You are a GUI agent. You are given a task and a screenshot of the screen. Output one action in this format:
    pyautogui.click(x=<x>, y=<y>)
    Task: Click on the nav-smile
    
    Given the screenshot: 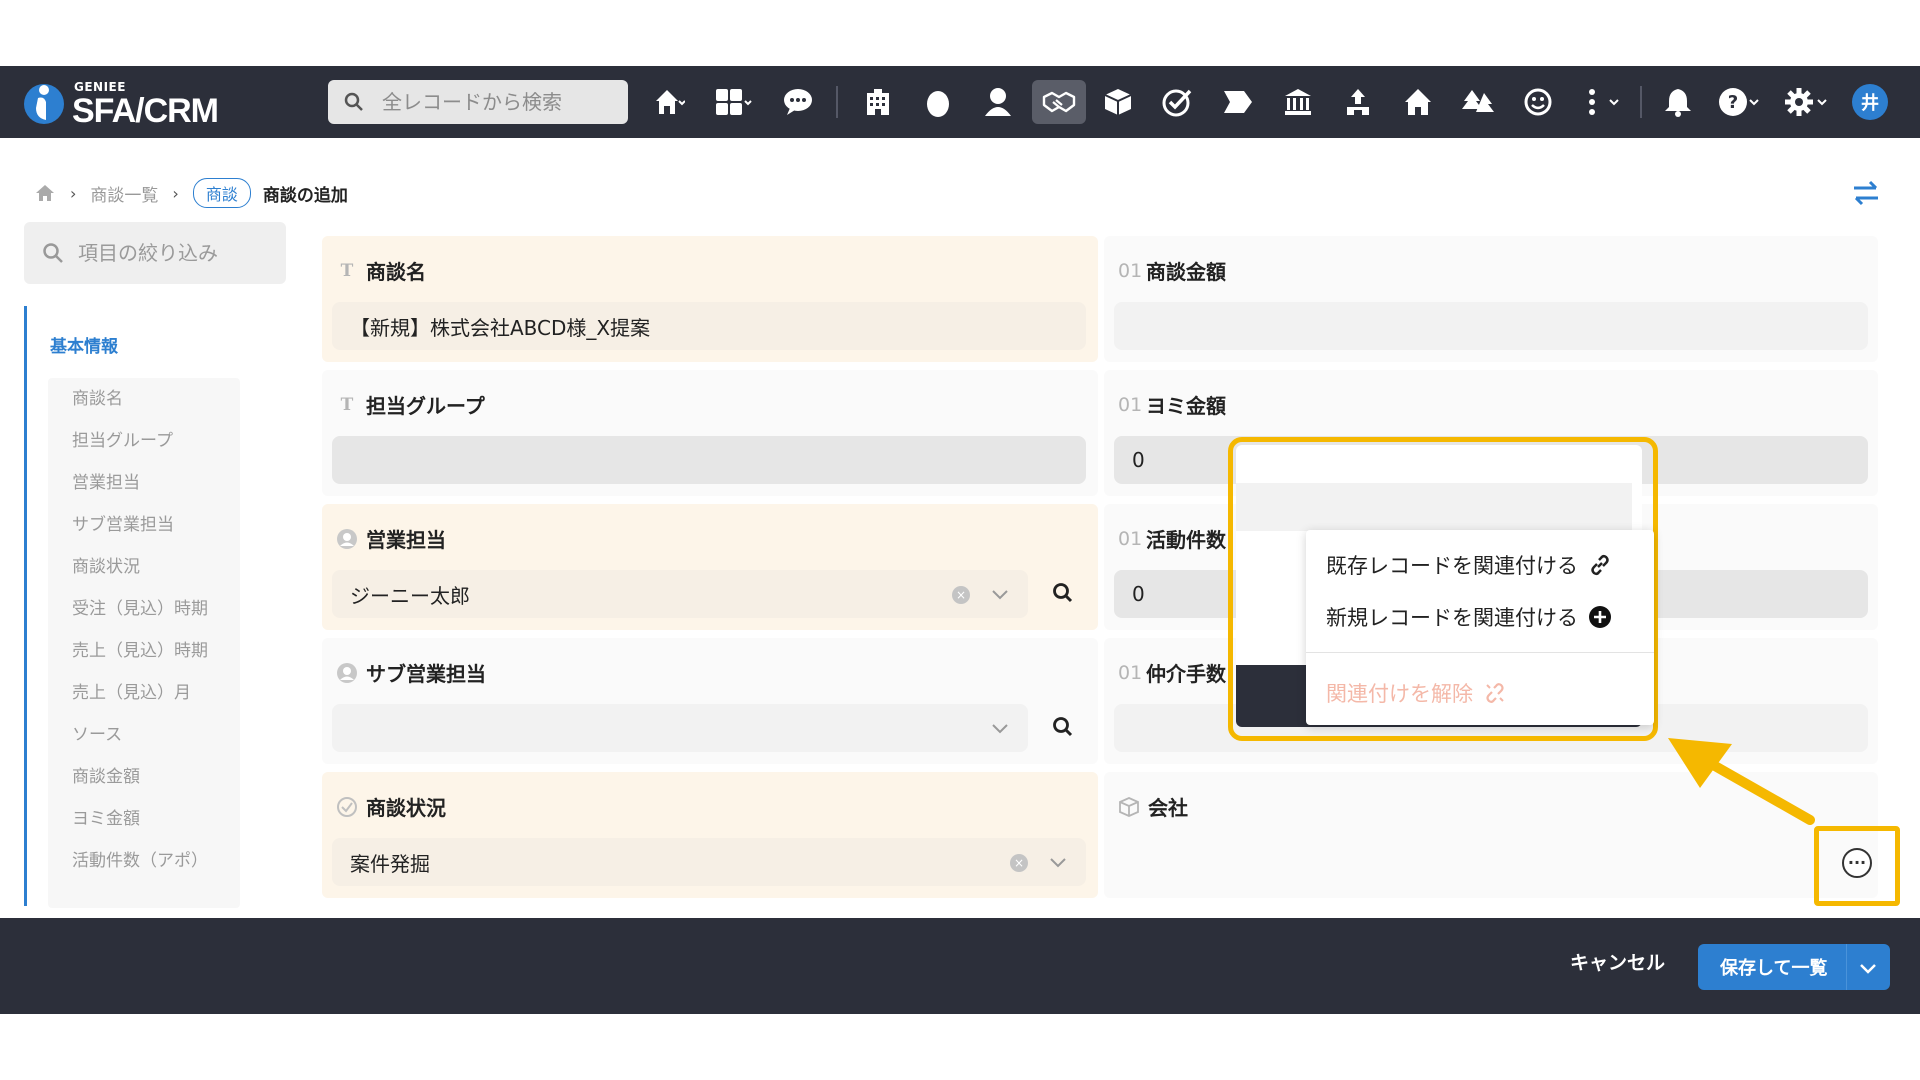 What is the action you would take?
    pyautogui.click(x=1538, y=102)
    